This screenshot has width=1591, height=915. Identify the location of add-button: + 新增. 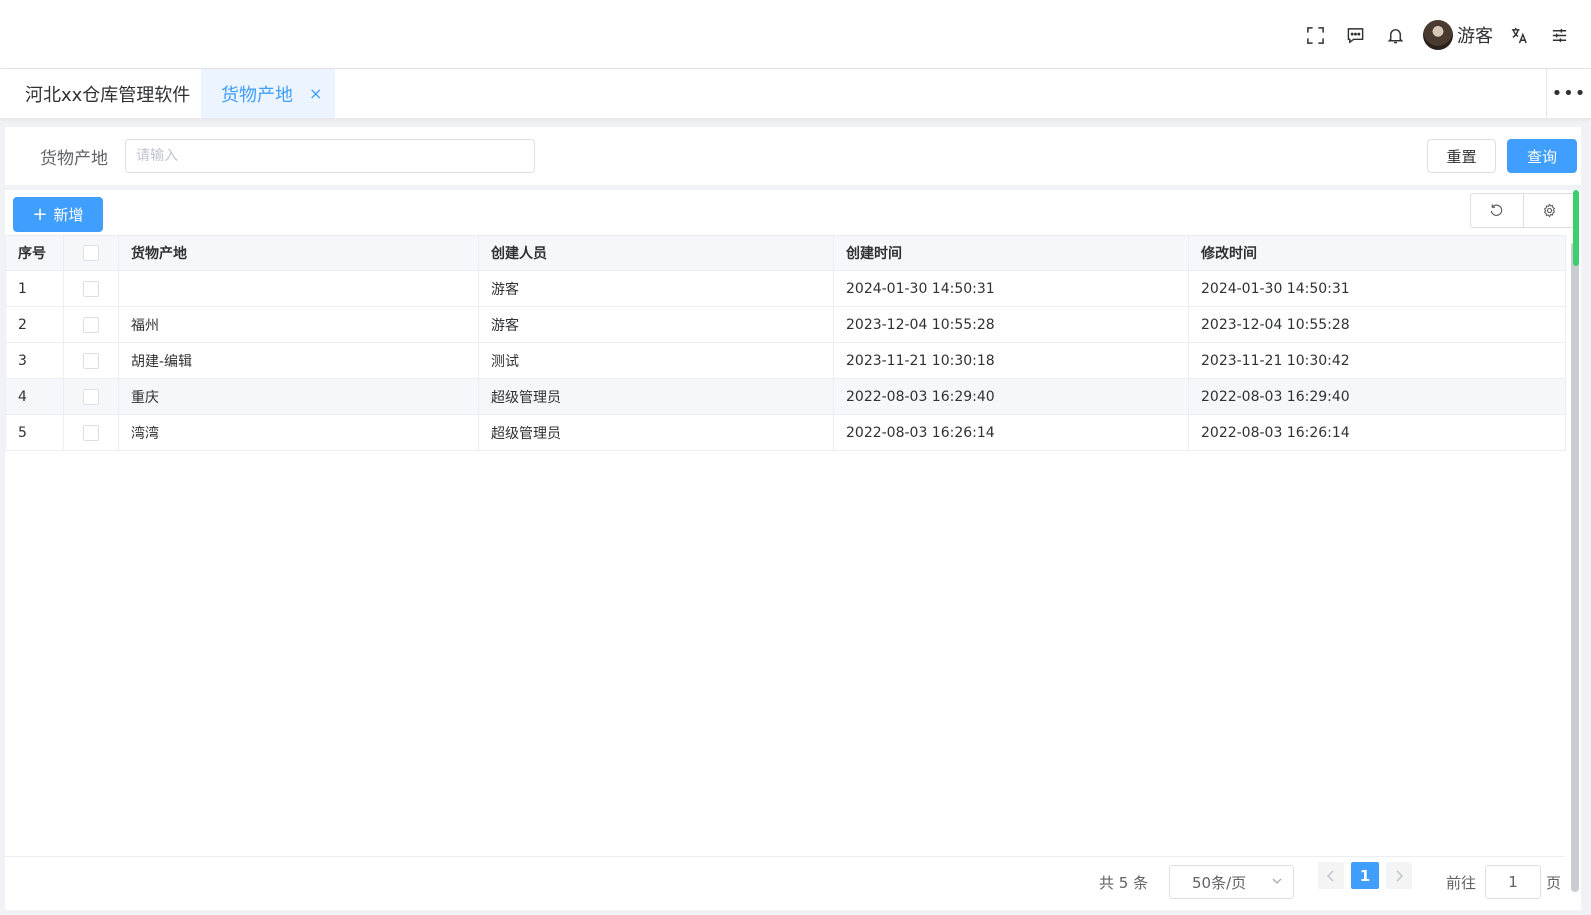
(58, 214).